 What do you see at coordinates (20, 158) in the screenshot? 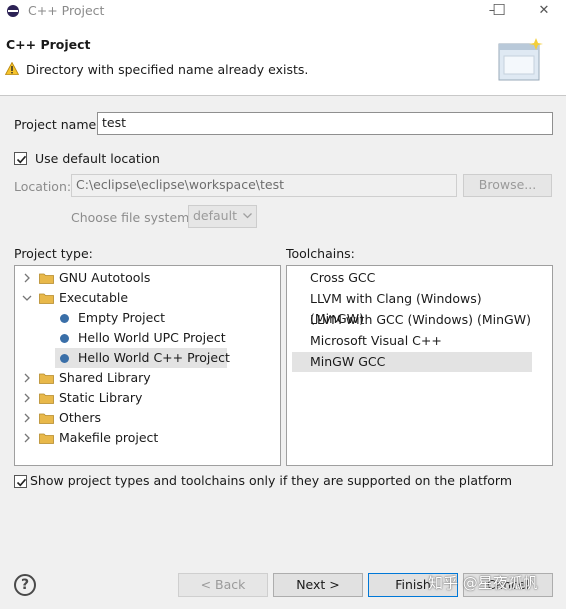
I see `use-default-location-checkbox` at bounding box center [20, 158].